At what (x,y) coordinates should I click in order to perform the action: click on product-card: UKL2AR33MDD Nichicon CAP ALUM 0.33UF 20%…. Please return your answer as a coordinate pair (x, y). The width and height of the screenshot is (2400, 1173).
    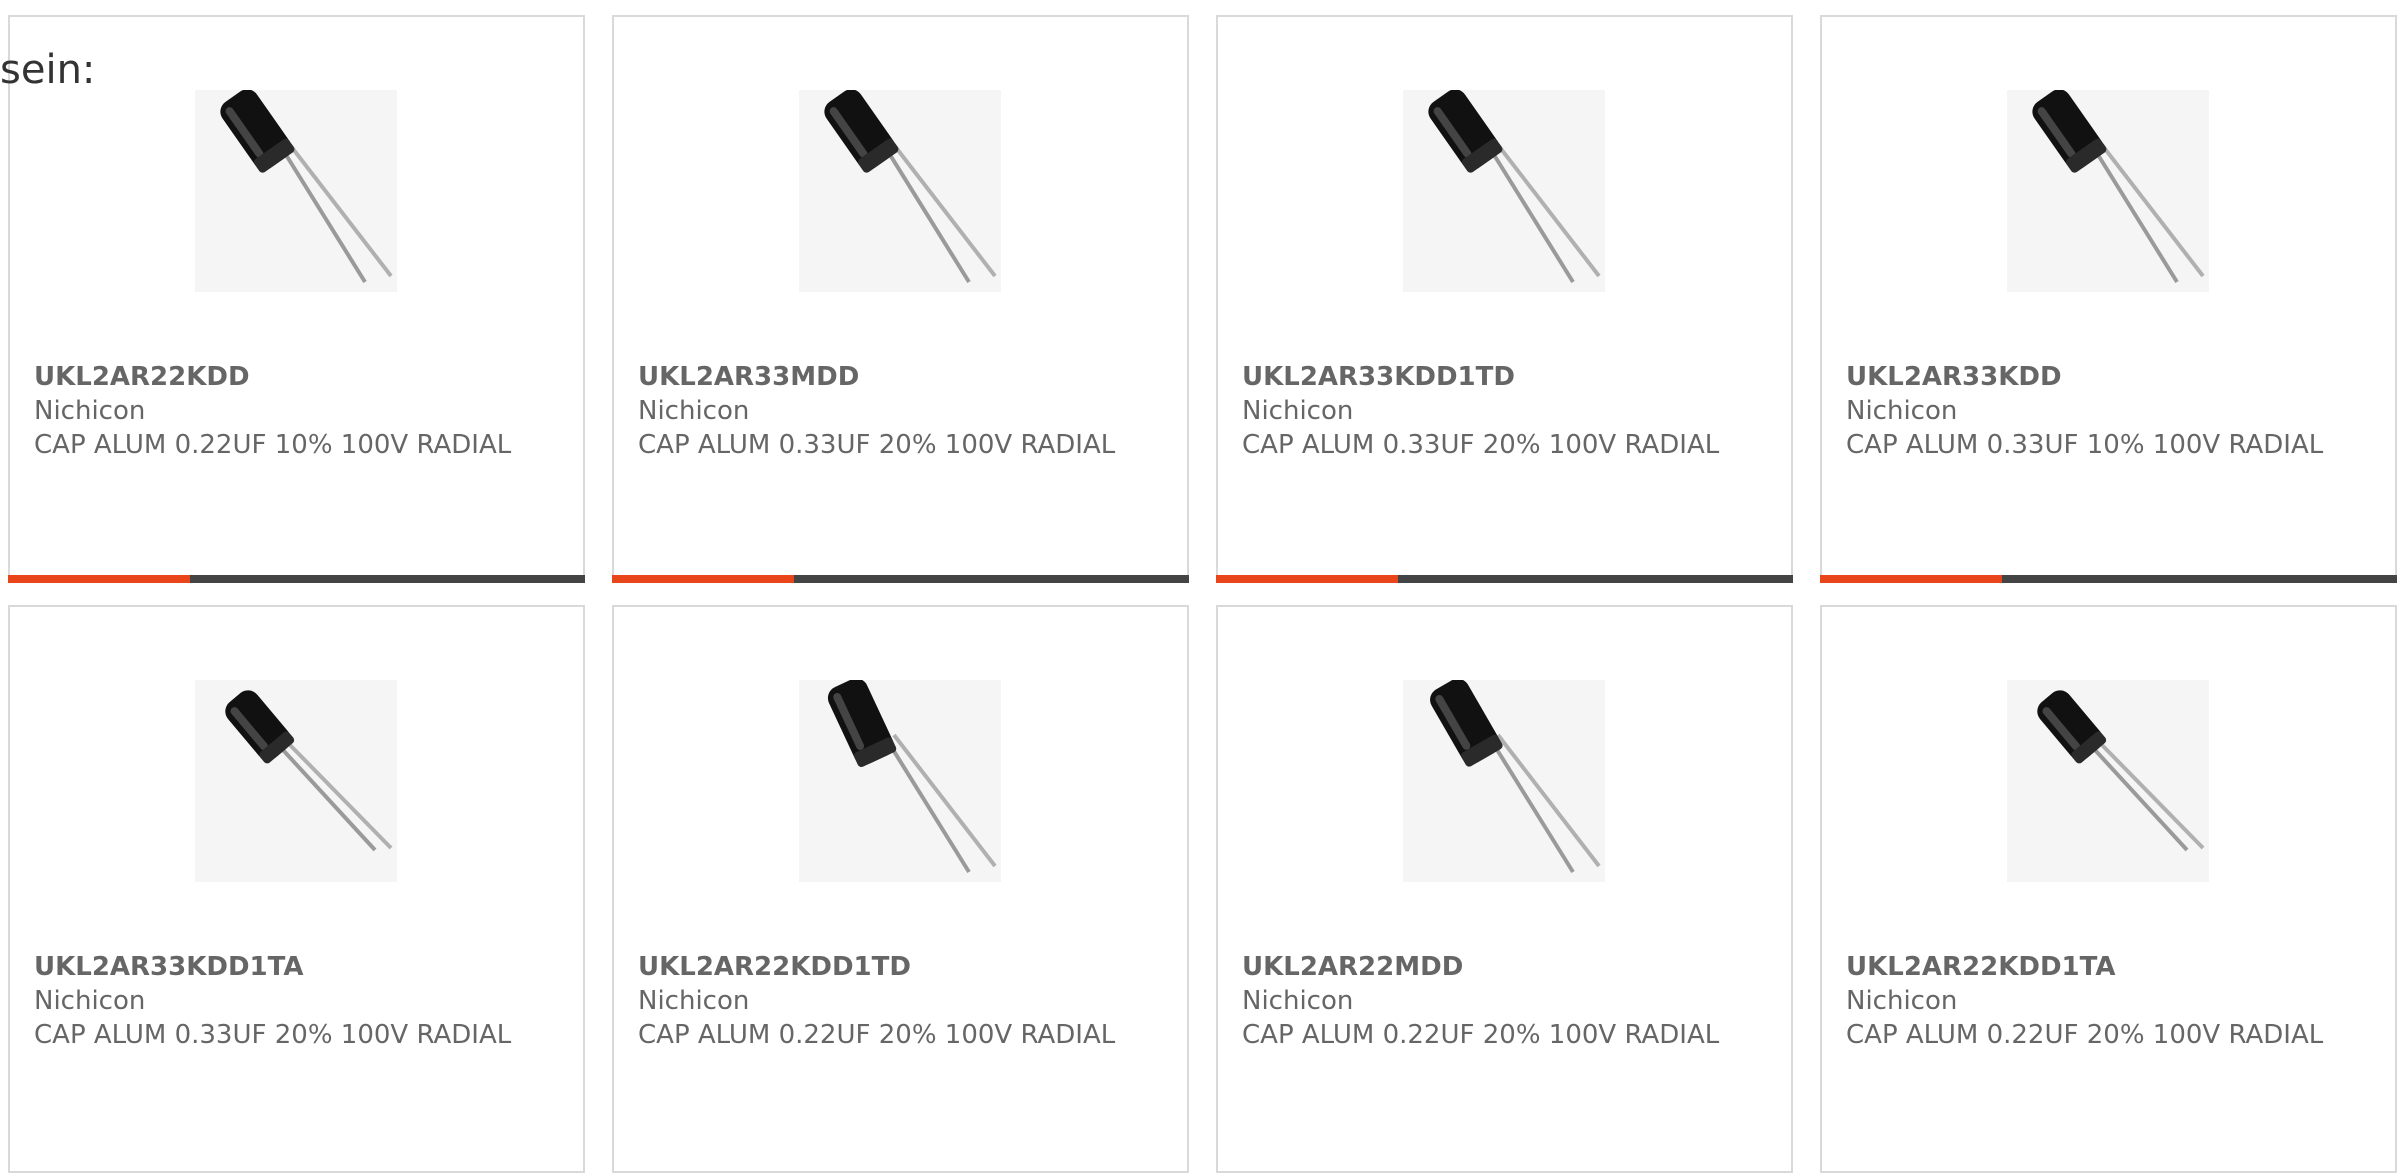
    Looking at the image, I should click on (900, 299).